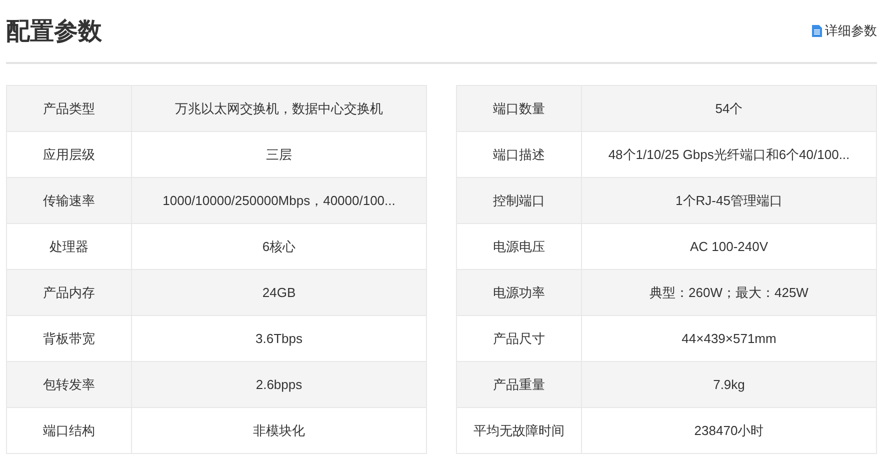  Describe the element at coordinates (519, 109) in the screenshot. I see `param-label: 端口数量` at that location.